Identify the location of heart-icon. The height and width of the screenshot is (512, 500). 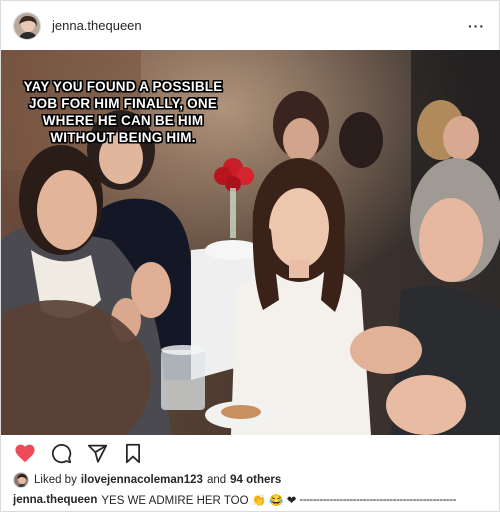
(25, 453).